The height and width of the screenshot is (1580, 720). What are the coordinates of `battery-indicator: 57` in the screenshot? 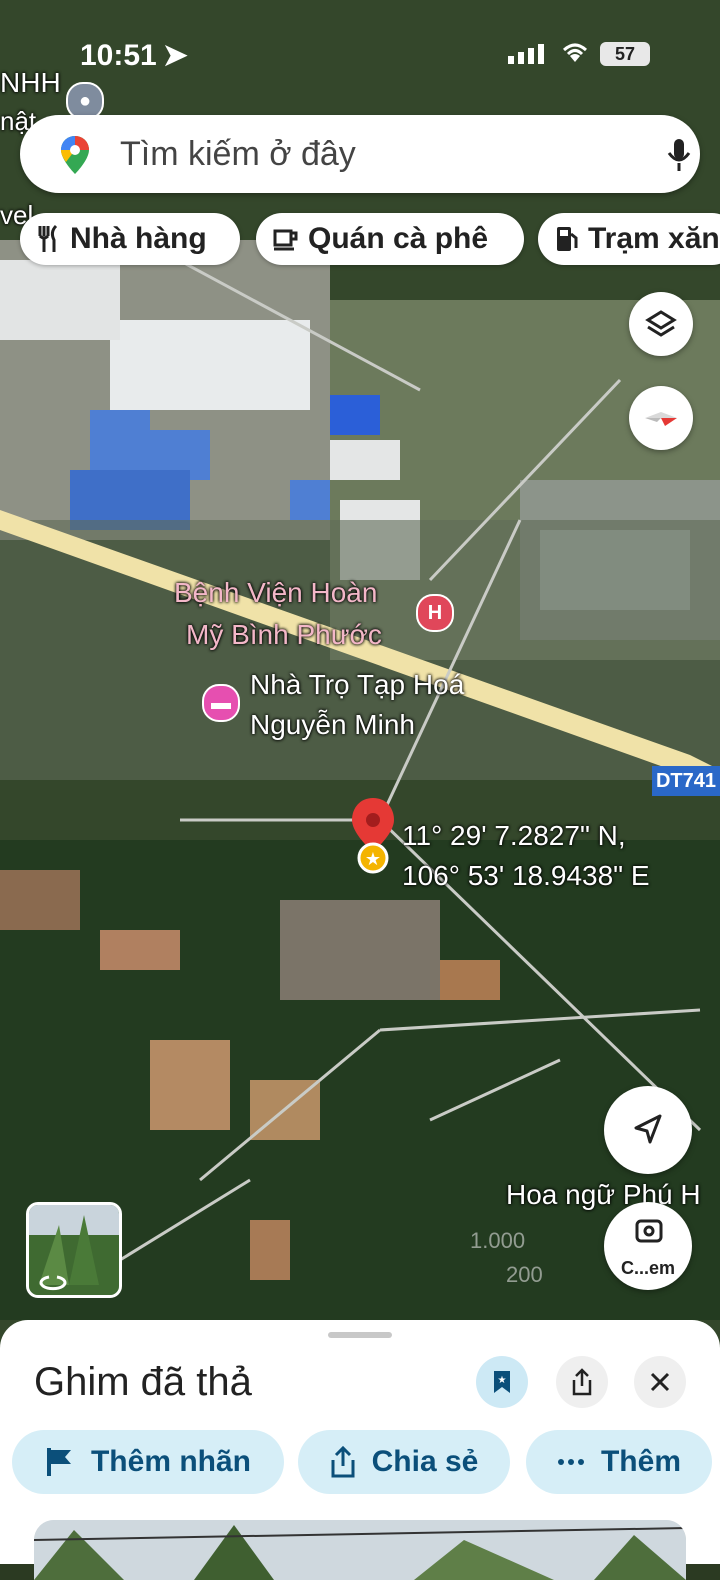 It's located at (625, 54).